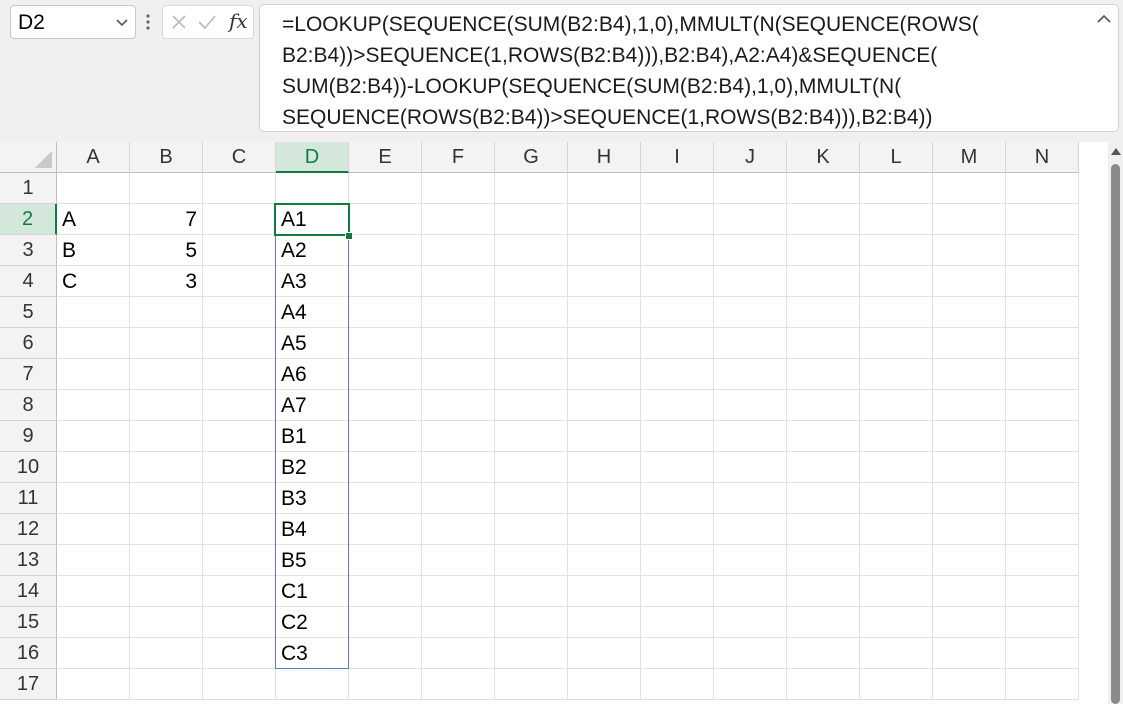 Image resolution: width=1123 pixels, height=704 pixels. What do you see at coordinates (677, 374) in the screenshot?
I see `cell-i7` at bounding box center [677, 374].